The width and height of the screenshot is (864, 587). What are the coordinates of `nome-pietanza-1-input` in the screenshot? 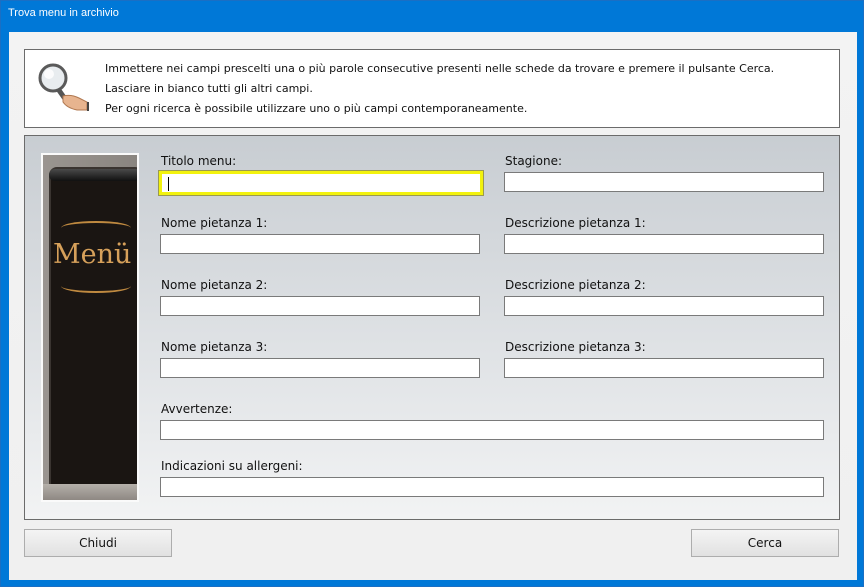 It's located at (320, 244).